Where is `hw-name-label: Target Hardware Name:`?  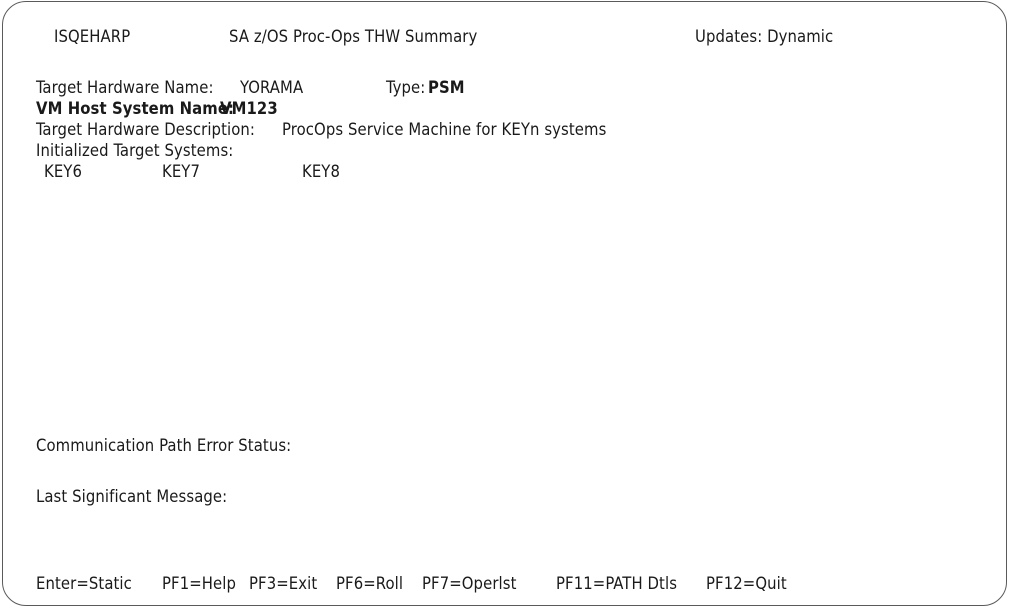
hw-name-label: Target Hardware Name: is located at coordinates (125, 87).